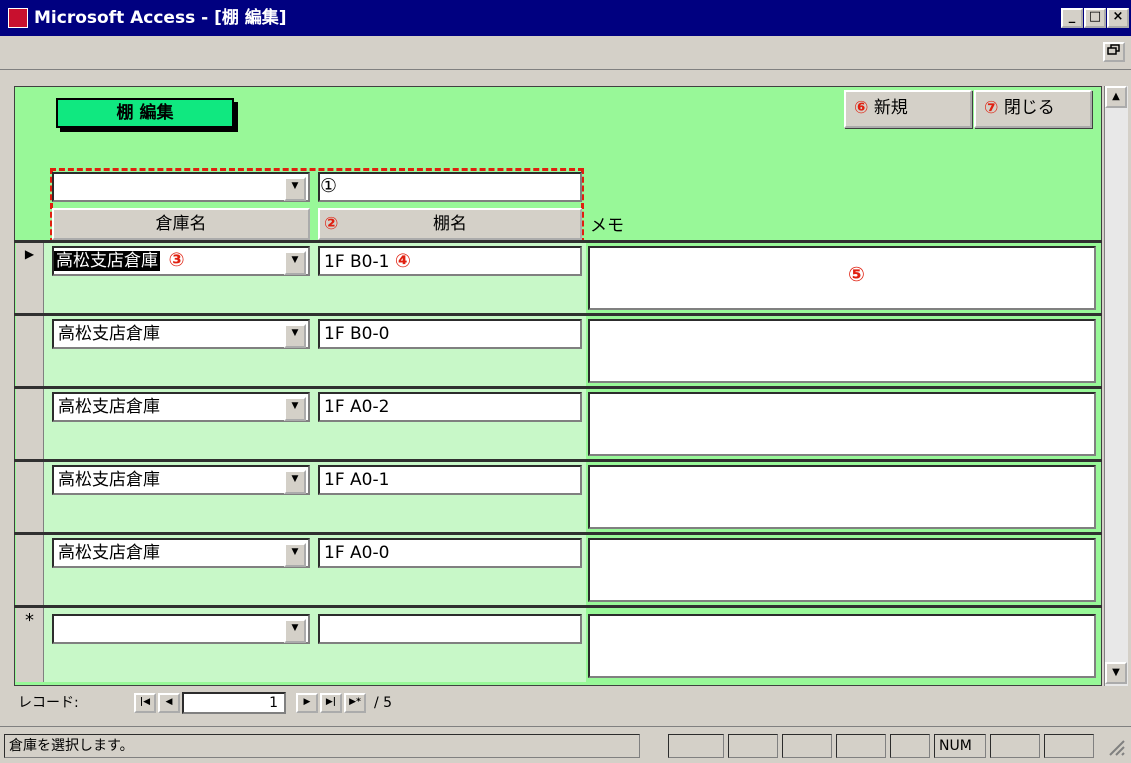 This screenshot has width=1131, height=763. I want to click on close-form-button: ⑦ 閉じる, so click(1033, 109).